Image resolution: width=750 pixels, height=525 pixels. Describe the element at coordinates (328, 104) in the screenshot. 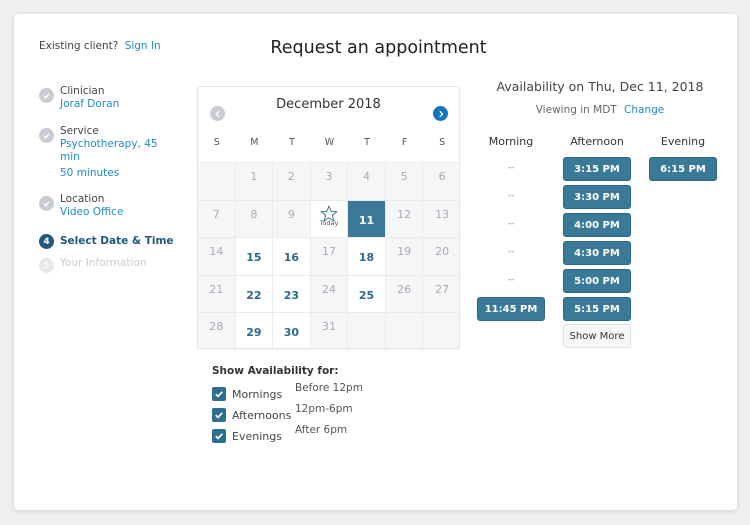

I see `calendar-month-label: December 2018` at that location.